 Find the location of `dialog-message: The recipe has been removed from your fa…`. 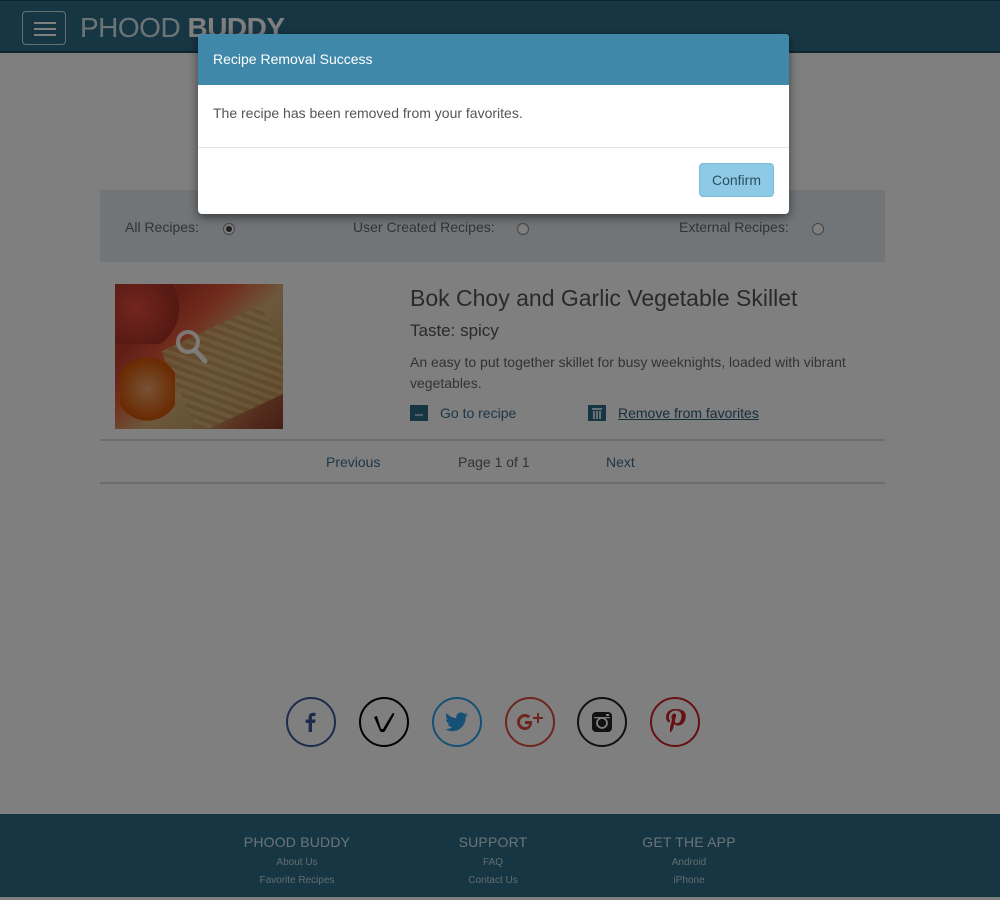

dialog-message: The recipe has been removed from your fa… is located at coordinates (368, 113).